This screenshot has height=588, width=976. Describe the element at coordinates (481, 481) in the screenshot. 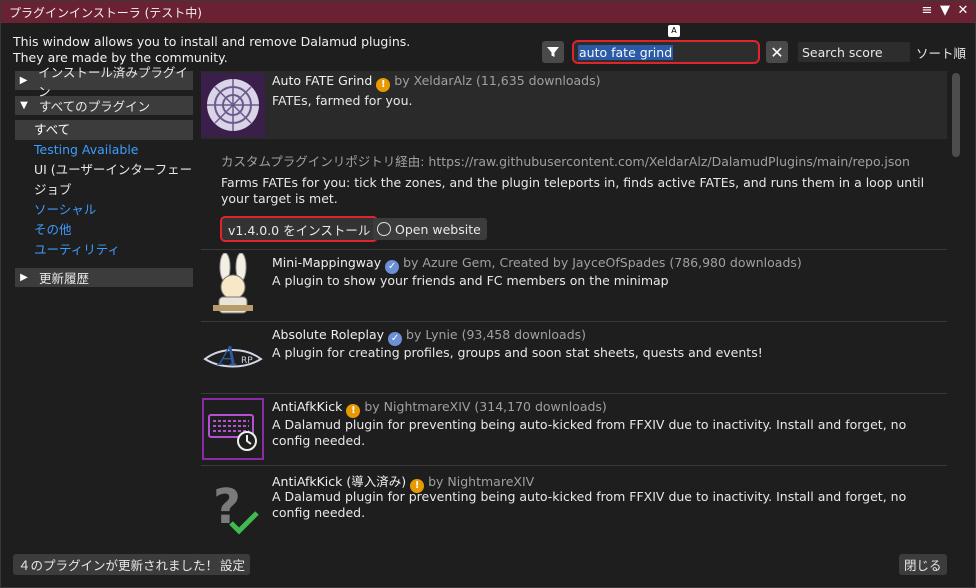

I see `plugin-author: by NightmareXIV` at that location.